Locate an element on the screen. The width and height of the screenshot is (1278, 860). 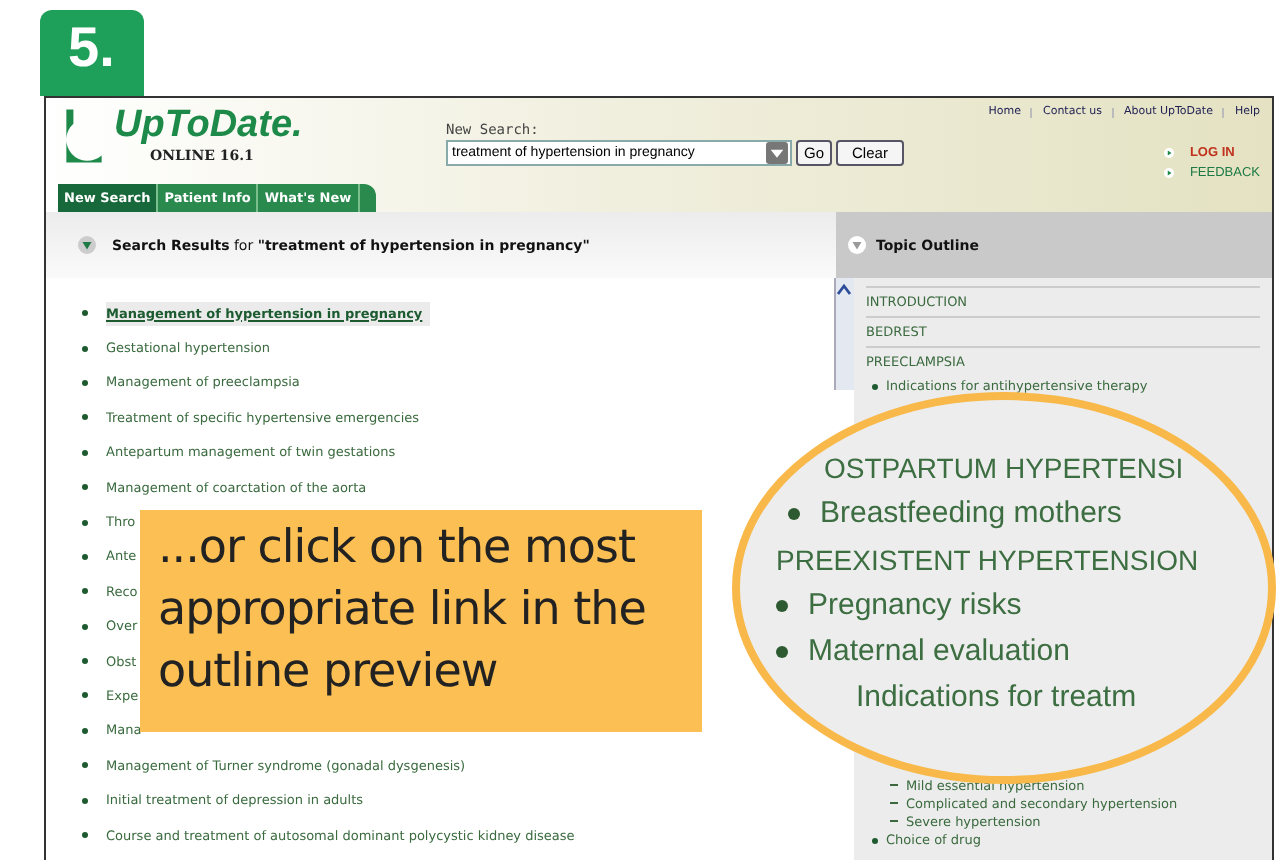
step-number: 5. is located at coordinates (92, 53).